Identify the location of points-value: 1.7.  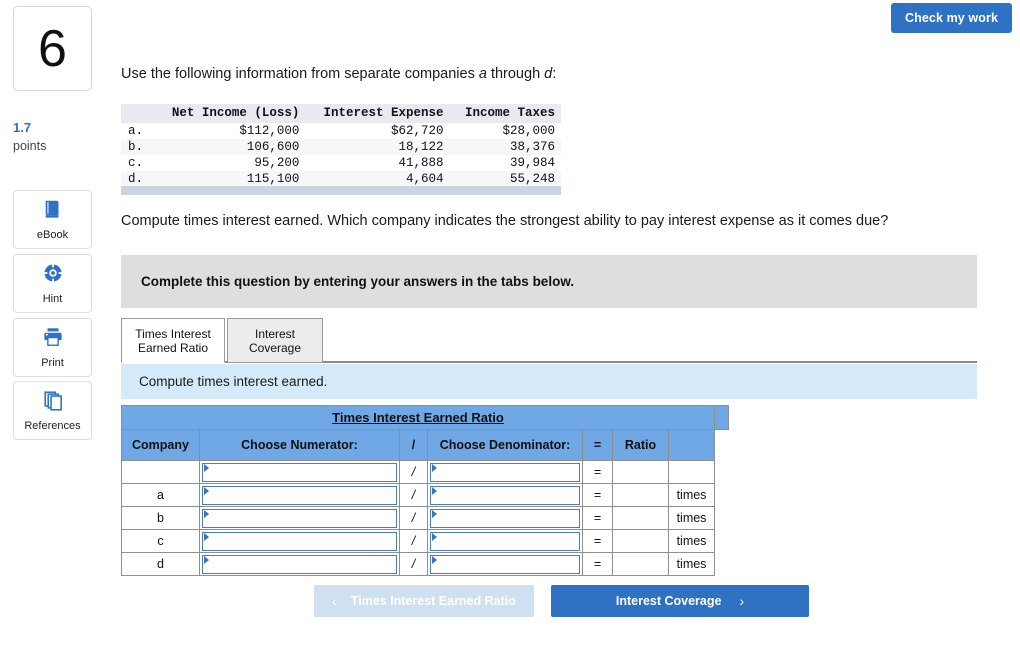
(22, 127).